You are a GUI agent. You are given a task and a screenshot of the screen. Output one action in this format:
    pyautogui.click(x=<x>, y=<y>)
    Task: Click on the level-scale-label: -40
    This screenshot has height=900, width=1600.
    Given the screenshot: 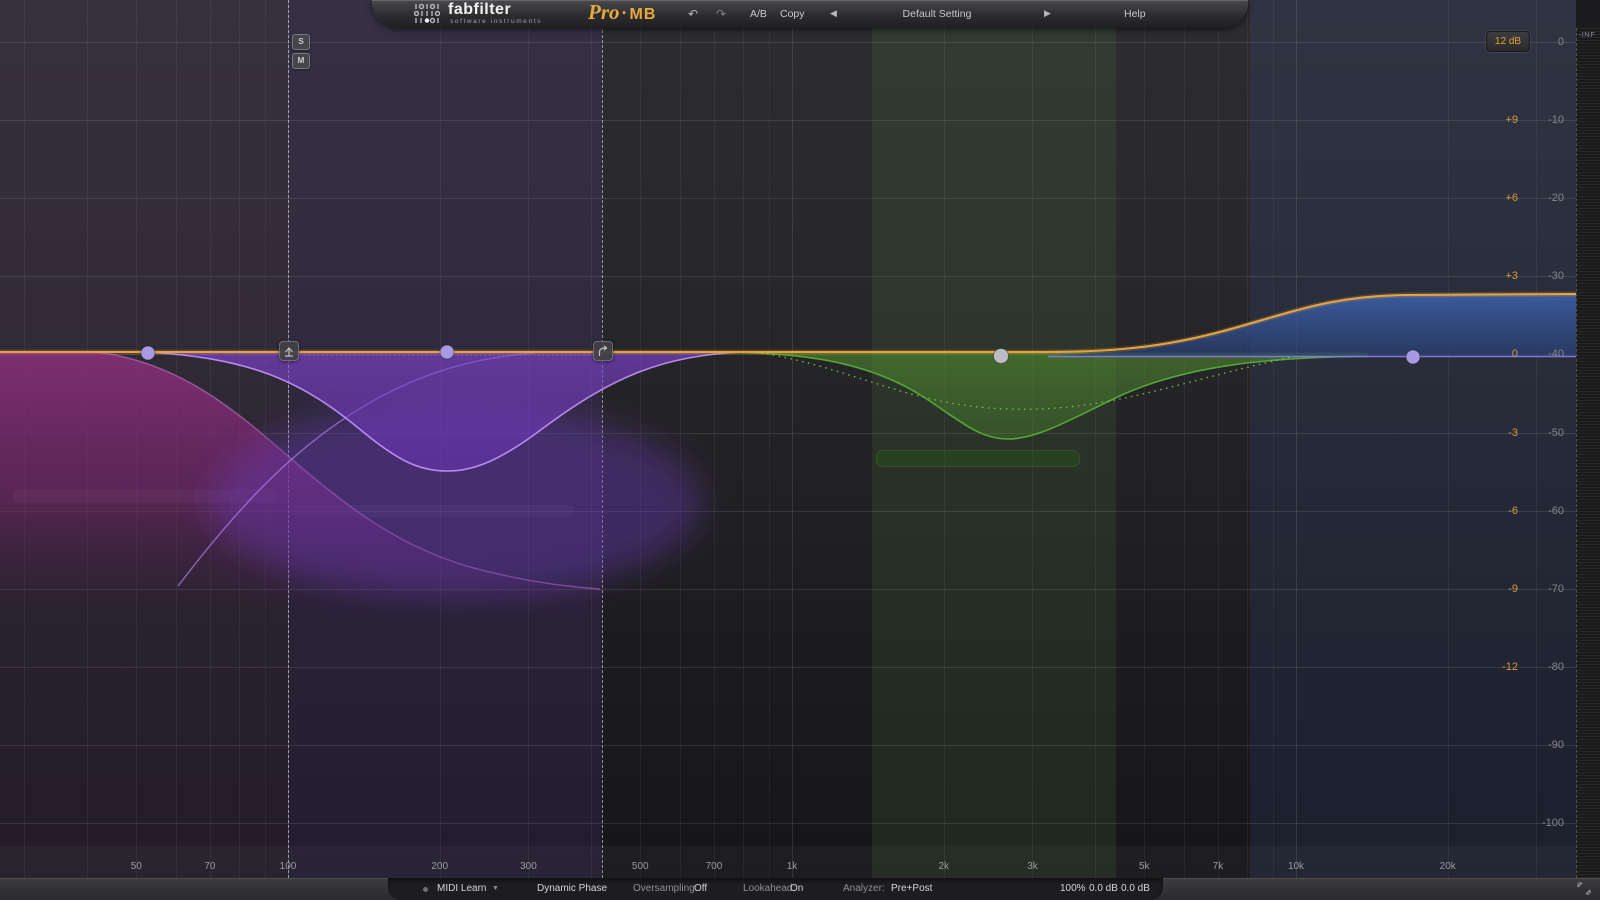 What is the action you would take?
    pyautogui.click(x=1556, y=354)
    